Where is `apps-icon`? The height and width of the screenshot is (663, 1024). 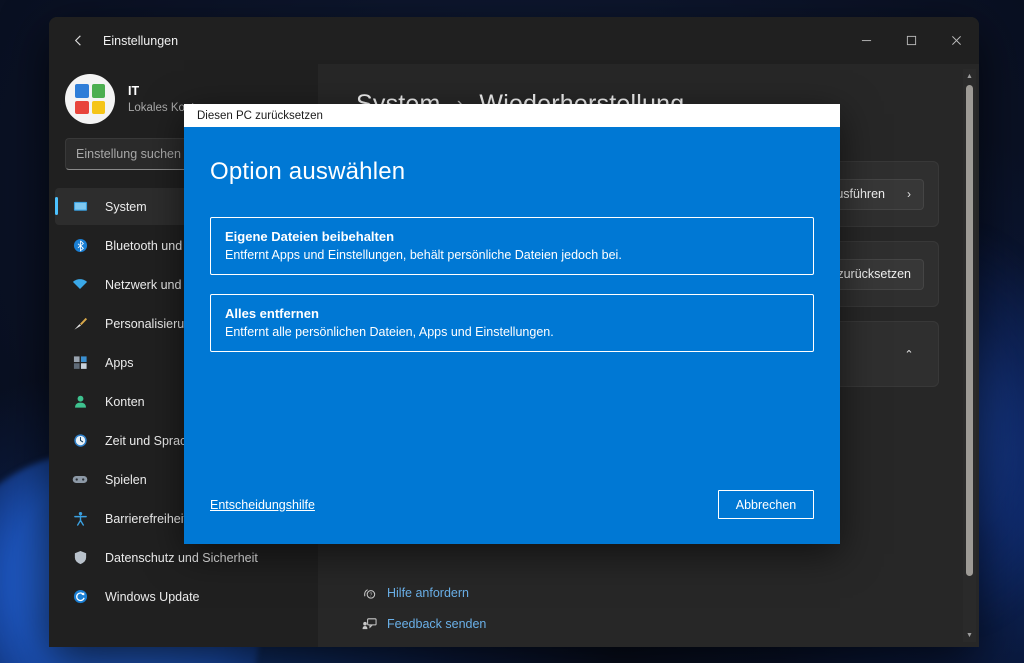
apps-icon is located at coordinates (80, 362).